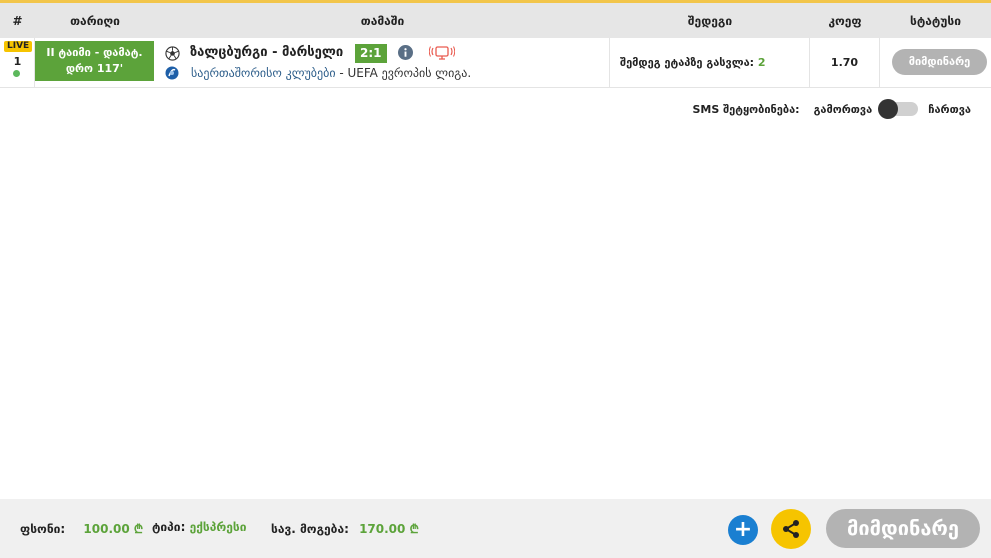 This screenshot has height=558, width=991. What do you see at coordinates (169, 527) in the screenshot?
I see `bet-type-label: ტიპი:` at bounding box center [169, 527].